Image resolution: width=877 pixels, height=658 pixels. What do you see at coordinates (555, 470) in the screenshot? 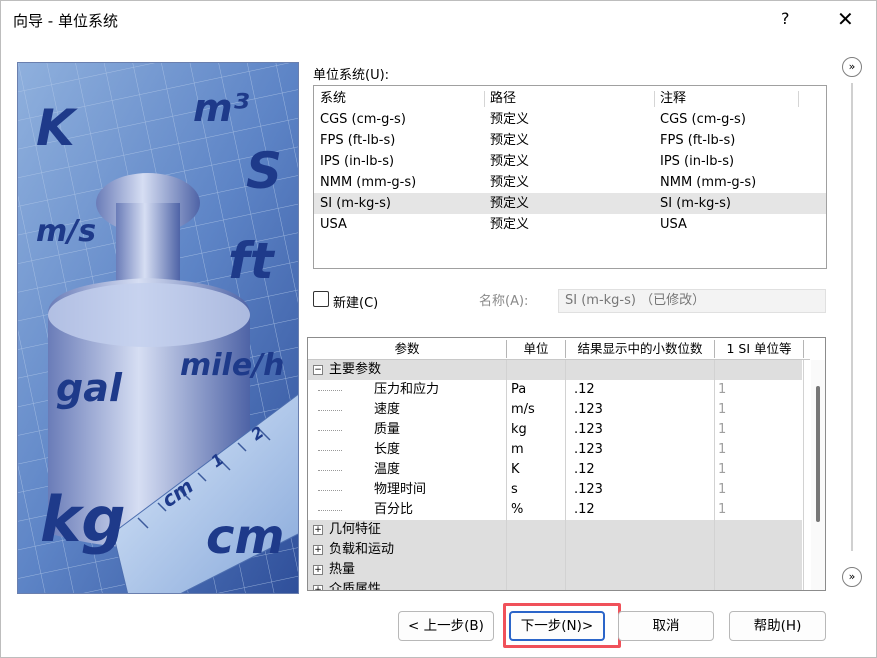
I see `param-row-temperature: 温度 K .12 1` at bounding box center [555, 470].